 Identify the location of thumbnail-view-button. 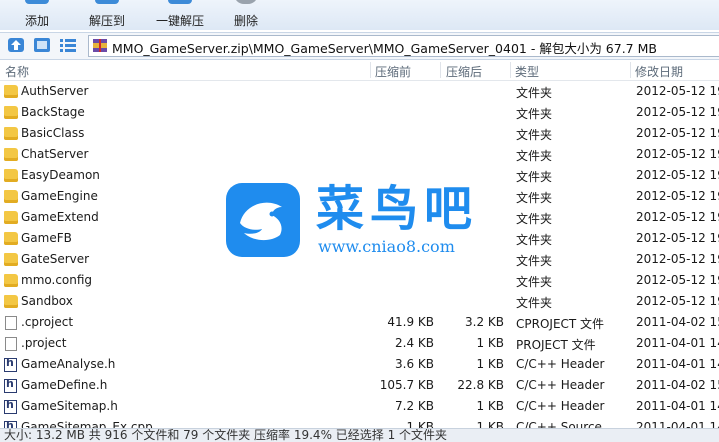
(42, 45).